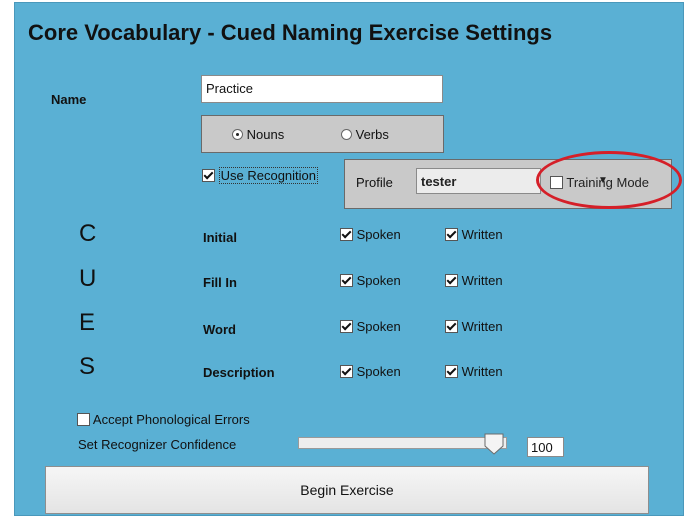  I want to click on accept-phonological-errors-label: Accept Phonological Errors, so click(171, 419).